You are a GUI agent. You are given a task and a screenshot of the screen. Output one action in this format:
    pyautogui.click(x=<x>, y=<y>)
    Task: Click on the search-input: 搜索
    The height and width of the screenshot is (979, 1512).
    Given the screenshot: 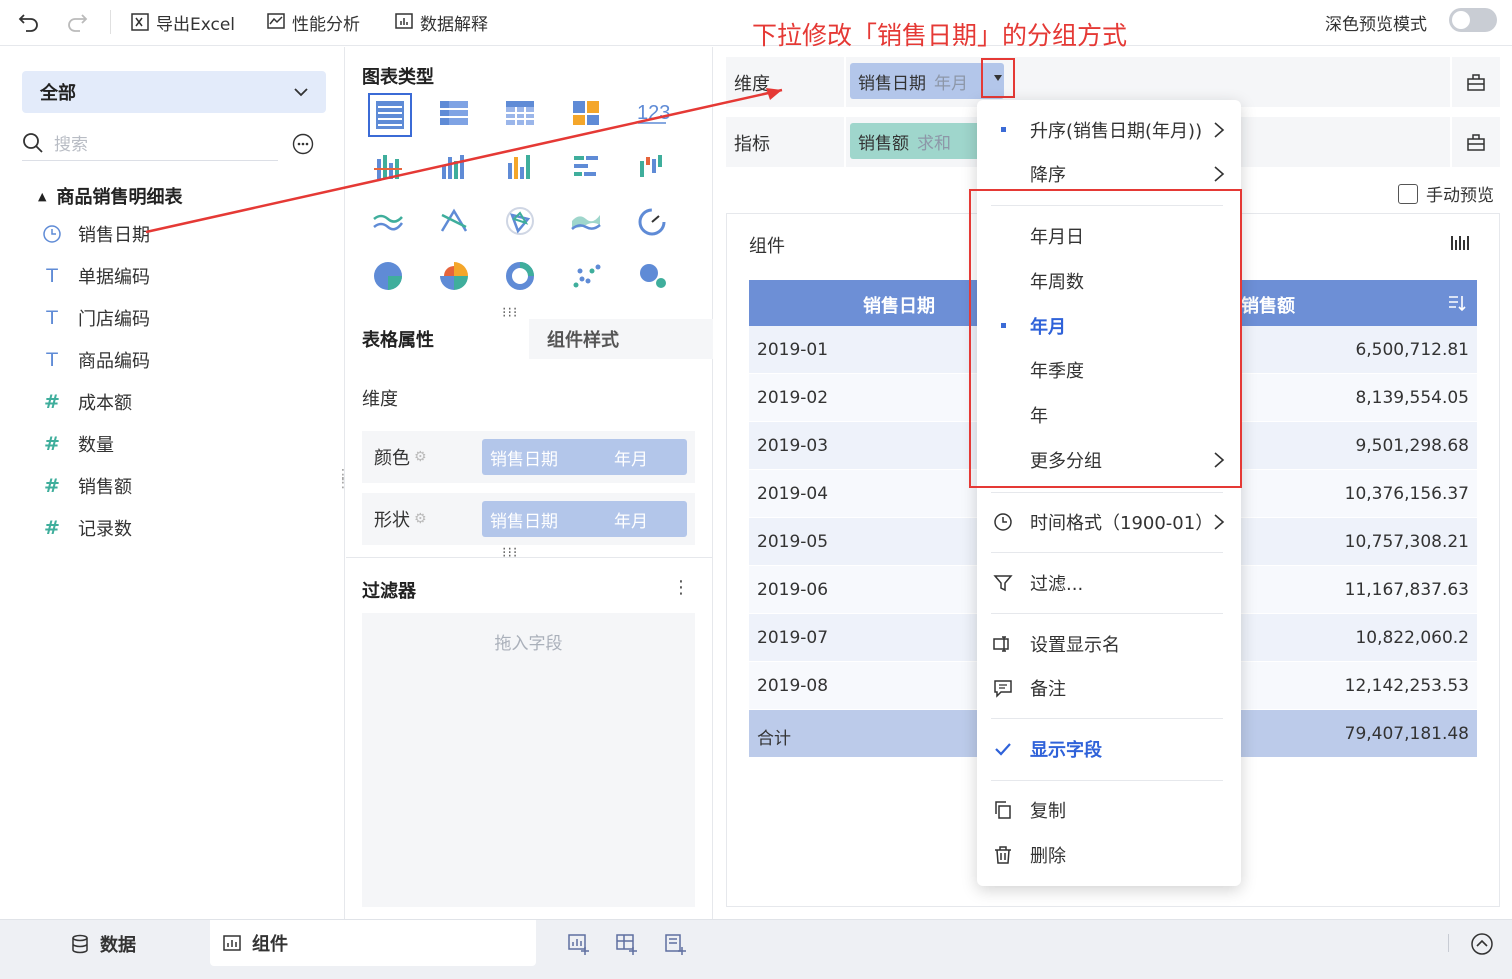 What is the action you would take?
    pyautogui.click(x=71, y=142)
    